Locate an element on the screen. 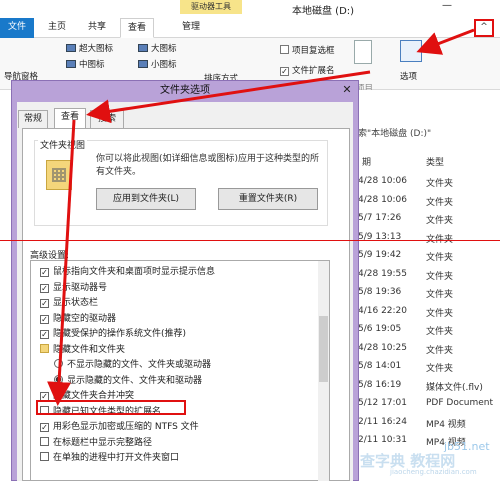 The image size is (500, 481). watermark-url: jiaocheng.chazidian.com is located at coordinates (433, 472).